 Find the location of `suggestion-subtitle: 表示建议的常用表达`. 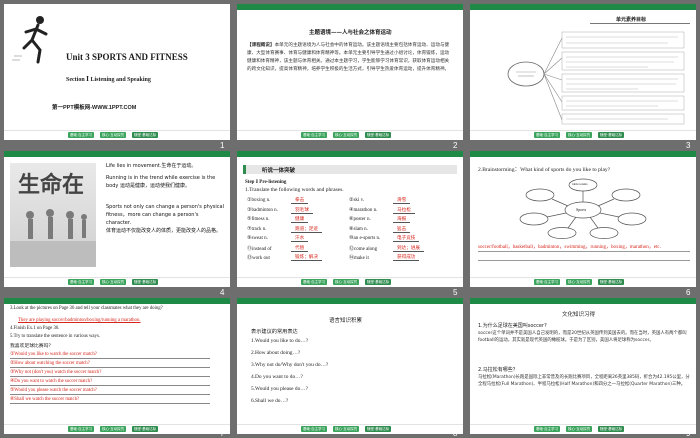

suggestion-subtitle: 表示建议的常用表达 is located at coordinates (274, 332).